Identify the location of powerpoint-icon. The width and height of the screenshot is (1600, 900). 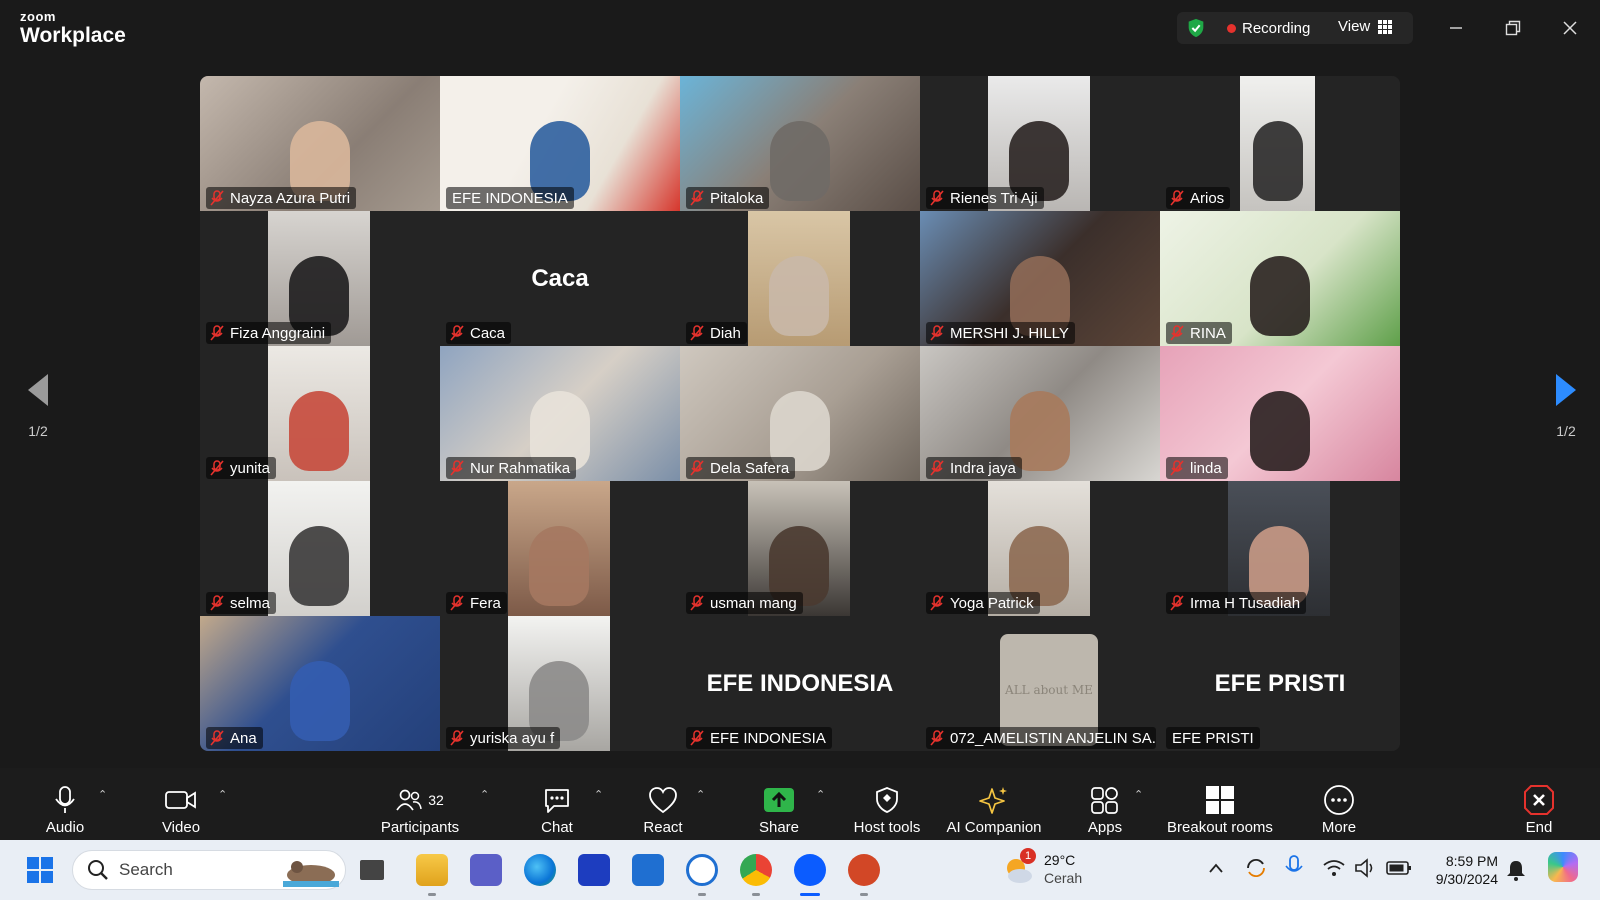
(864, 870).